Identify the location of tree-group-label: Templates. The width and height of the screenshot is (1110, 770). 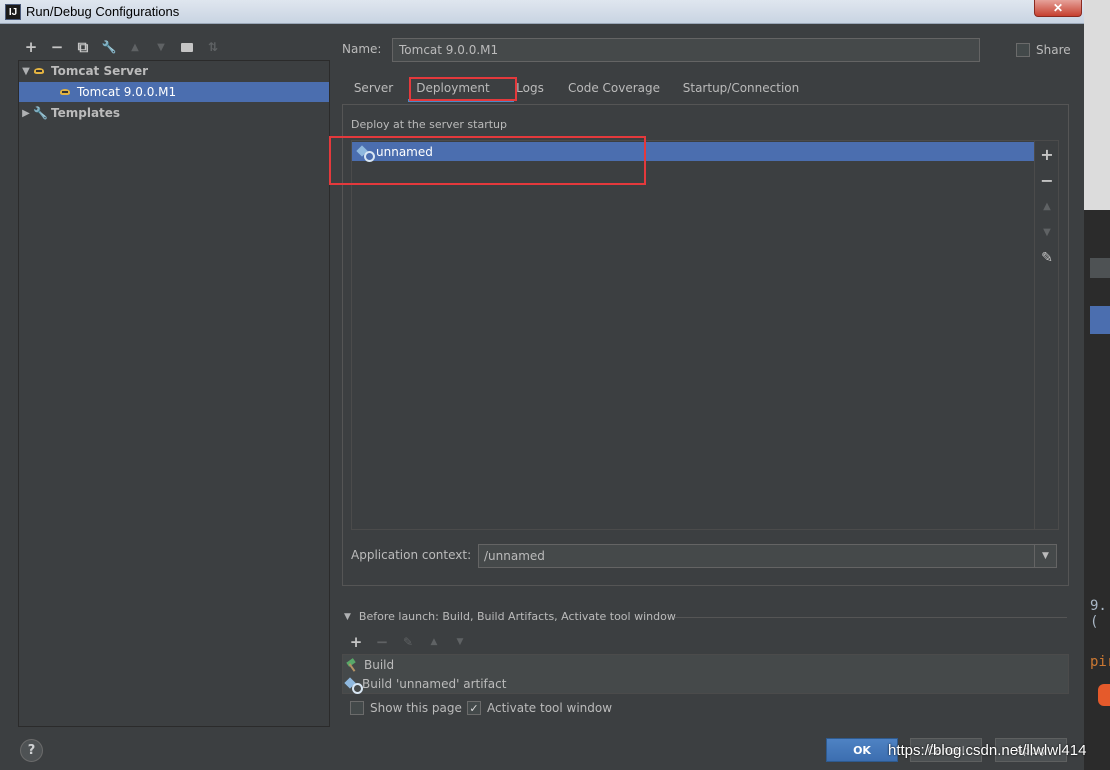
(86, 113).